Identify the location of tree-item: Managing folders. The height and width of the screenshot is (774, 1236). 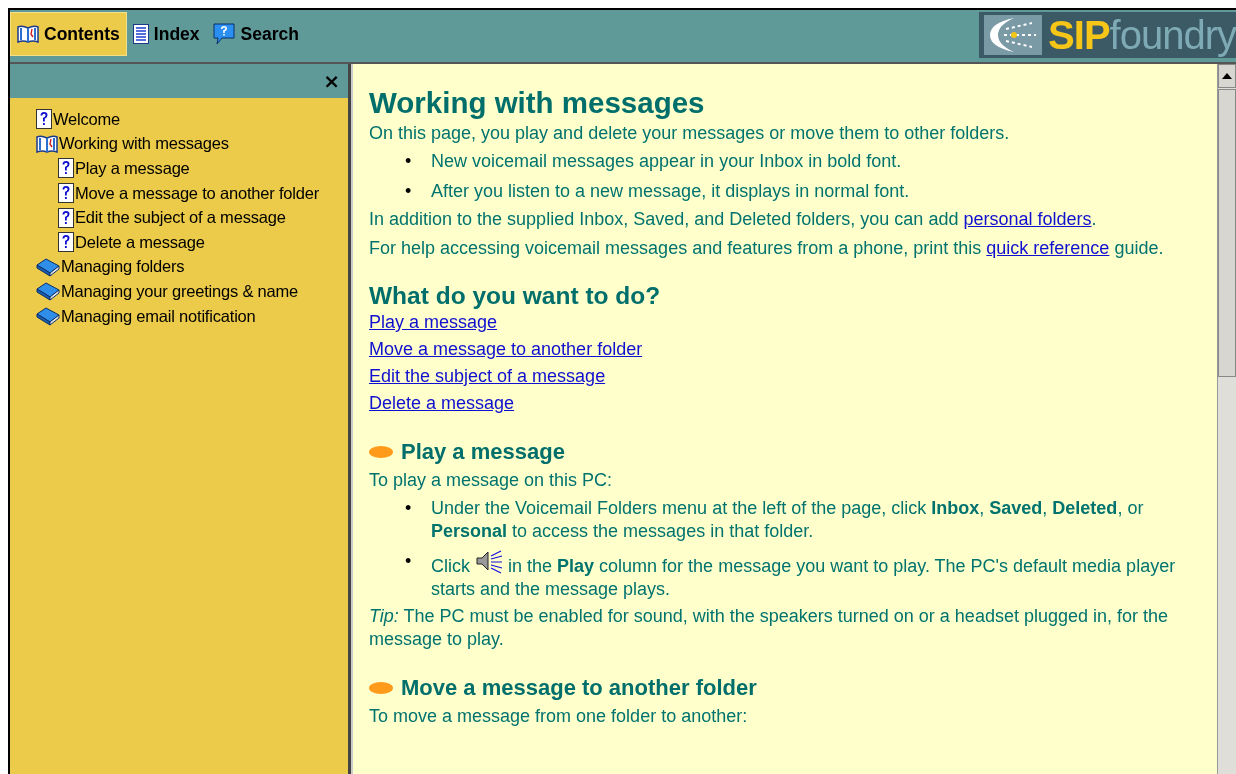
(123, 267).